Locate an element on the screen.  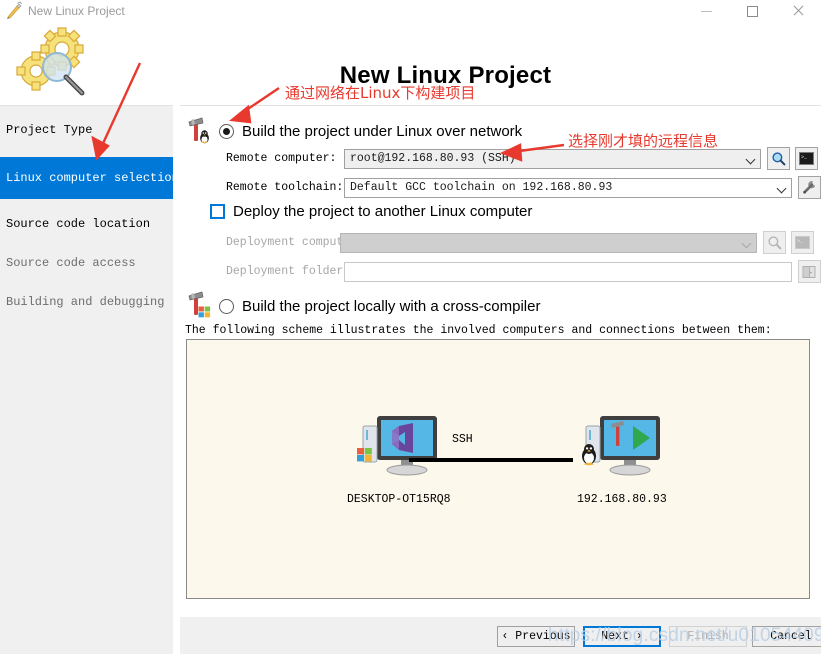
deployment-folder-row: Deployment folder: is located at coordinates (523, 271).